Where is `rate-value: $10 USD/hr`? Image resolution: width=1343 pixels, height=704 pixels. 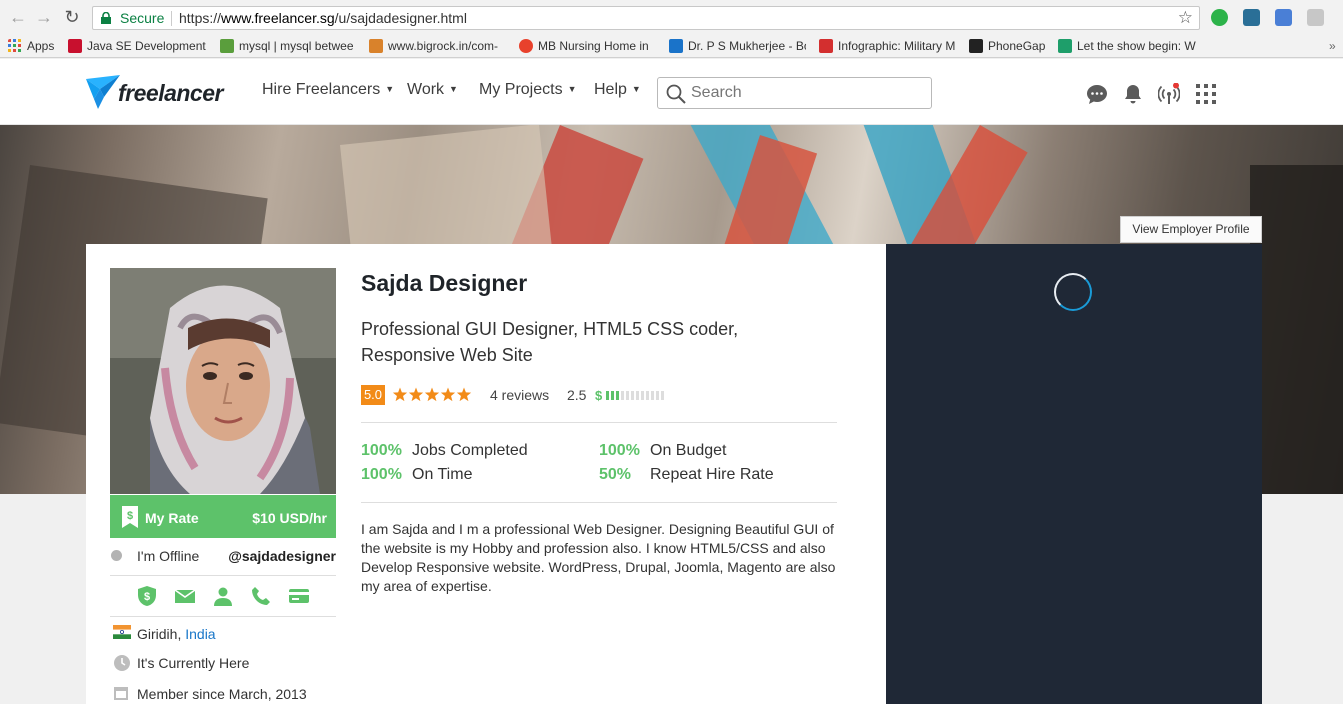 rate-value: $10 USD/hr is located at coordinates (289, 518).